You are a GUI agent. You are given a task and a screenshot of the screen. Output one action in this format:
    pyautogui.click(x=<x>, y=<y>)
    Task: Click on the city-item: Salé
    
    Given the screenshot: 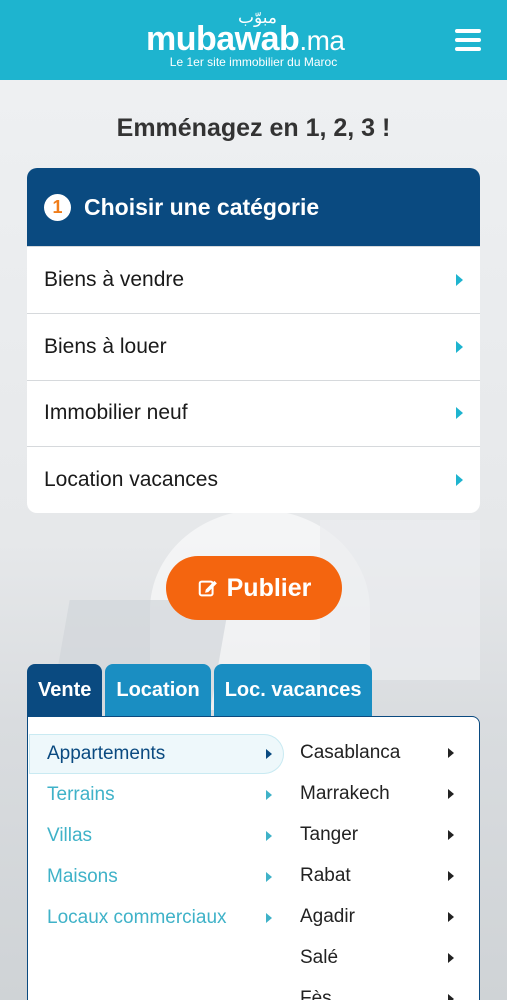 What is the action you would take?
    pyautogui.click(x=380, y=958)
    